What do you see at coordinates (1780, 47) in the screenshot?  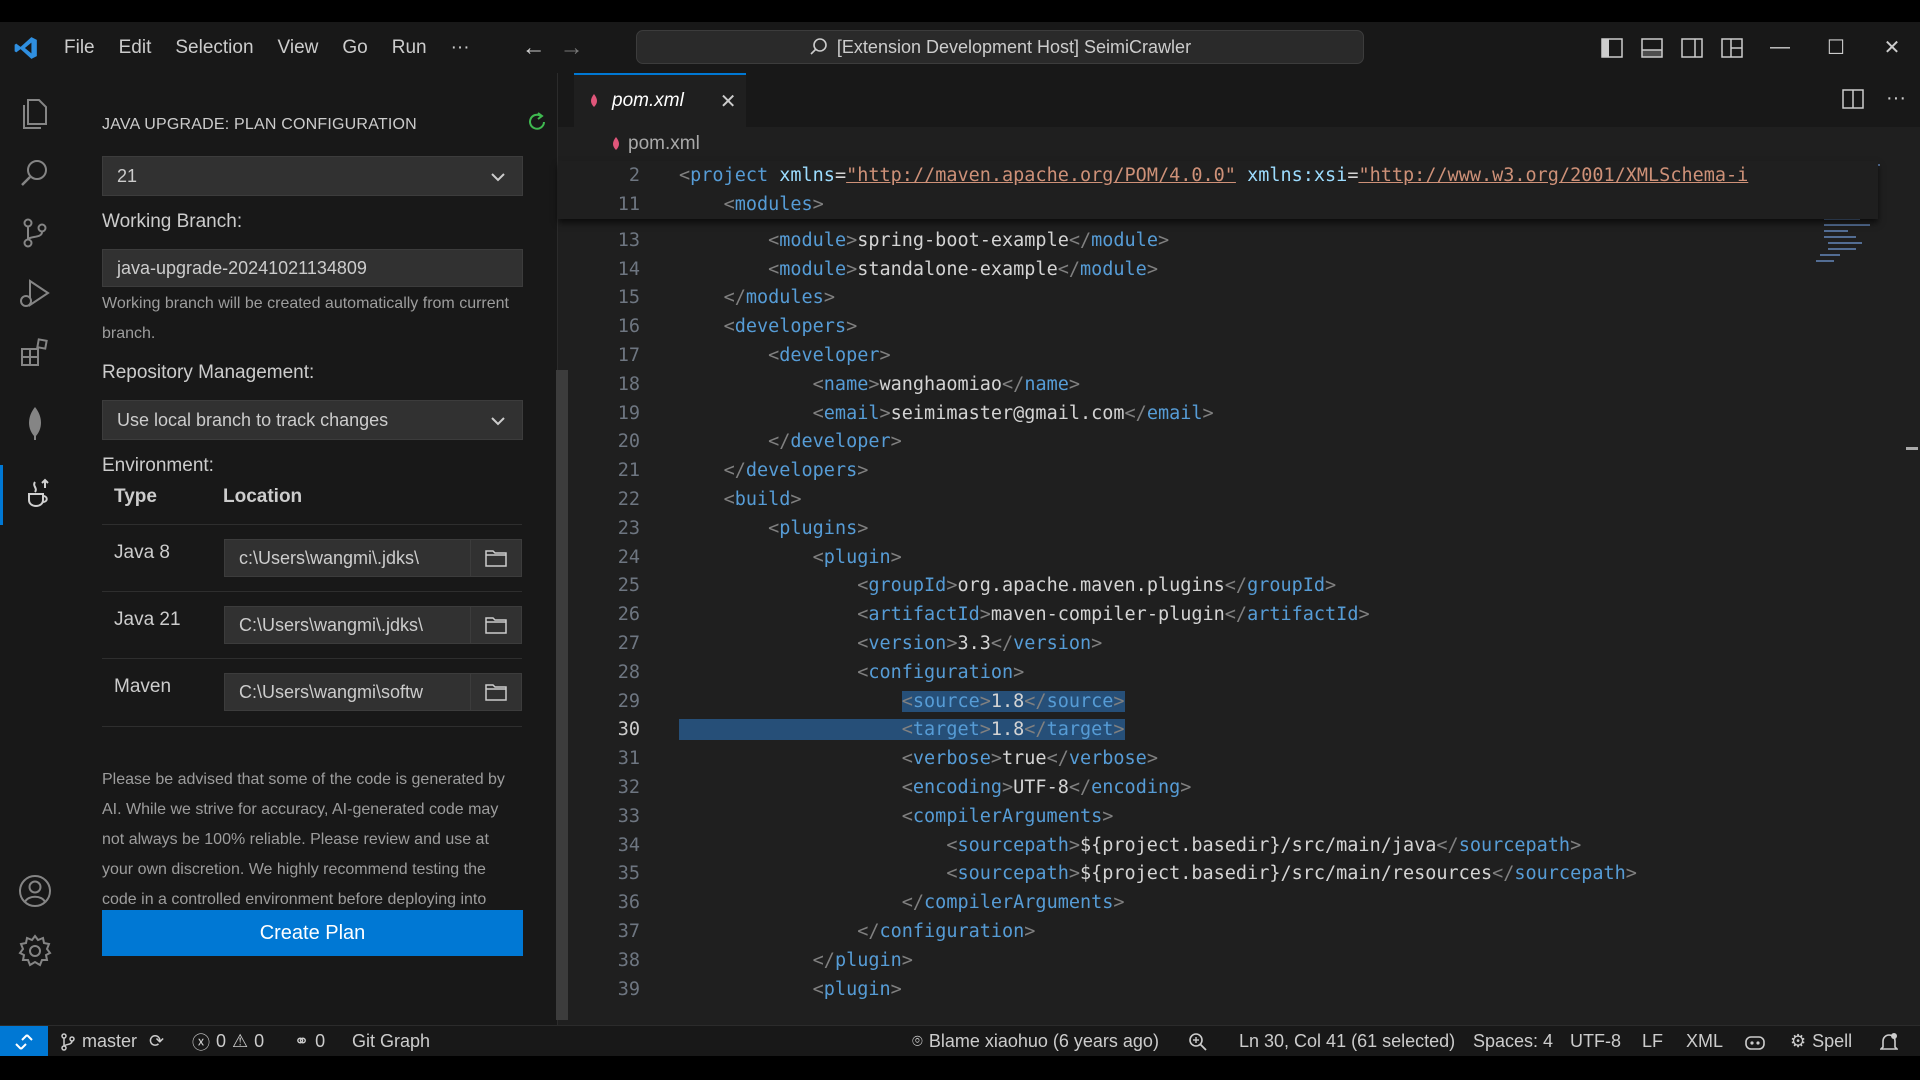 I see `minimize-icon: —` at bounding box center [1780, 47].